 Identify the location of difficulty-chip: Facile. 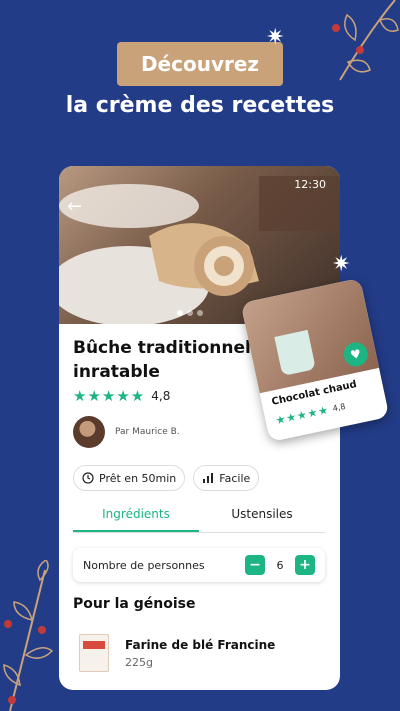
(226, 478).